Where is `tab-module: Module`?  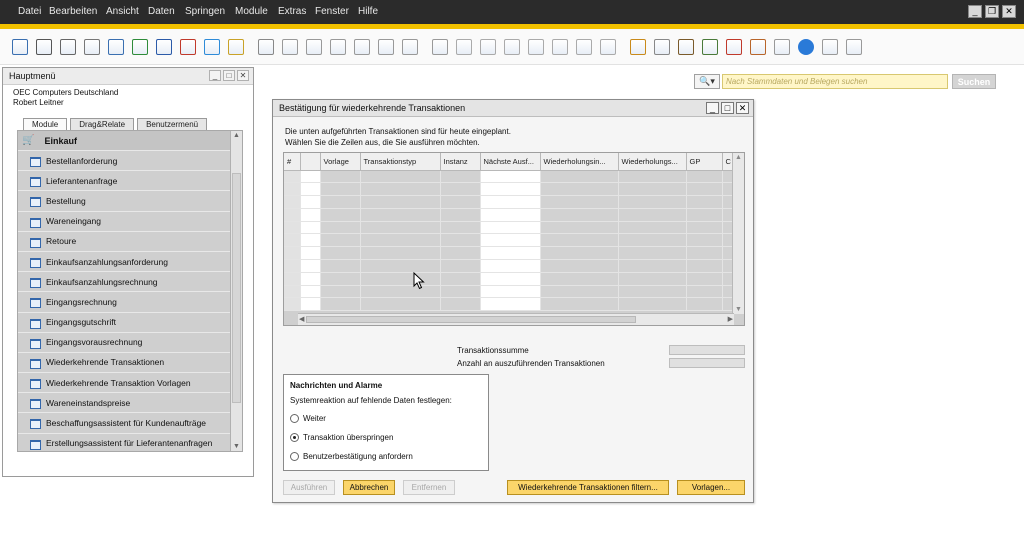
tab-module: Module is located at coordinates (45, 124).